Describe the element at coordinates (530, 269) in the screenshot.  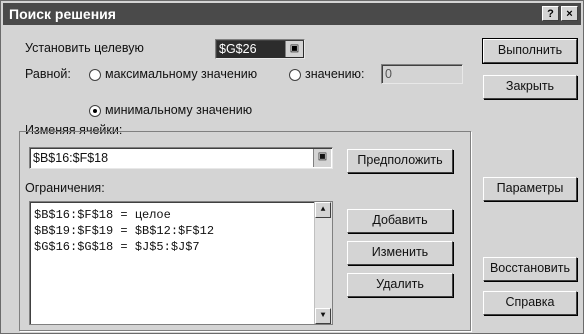
I see `reset-button: Восстановить` at that location.